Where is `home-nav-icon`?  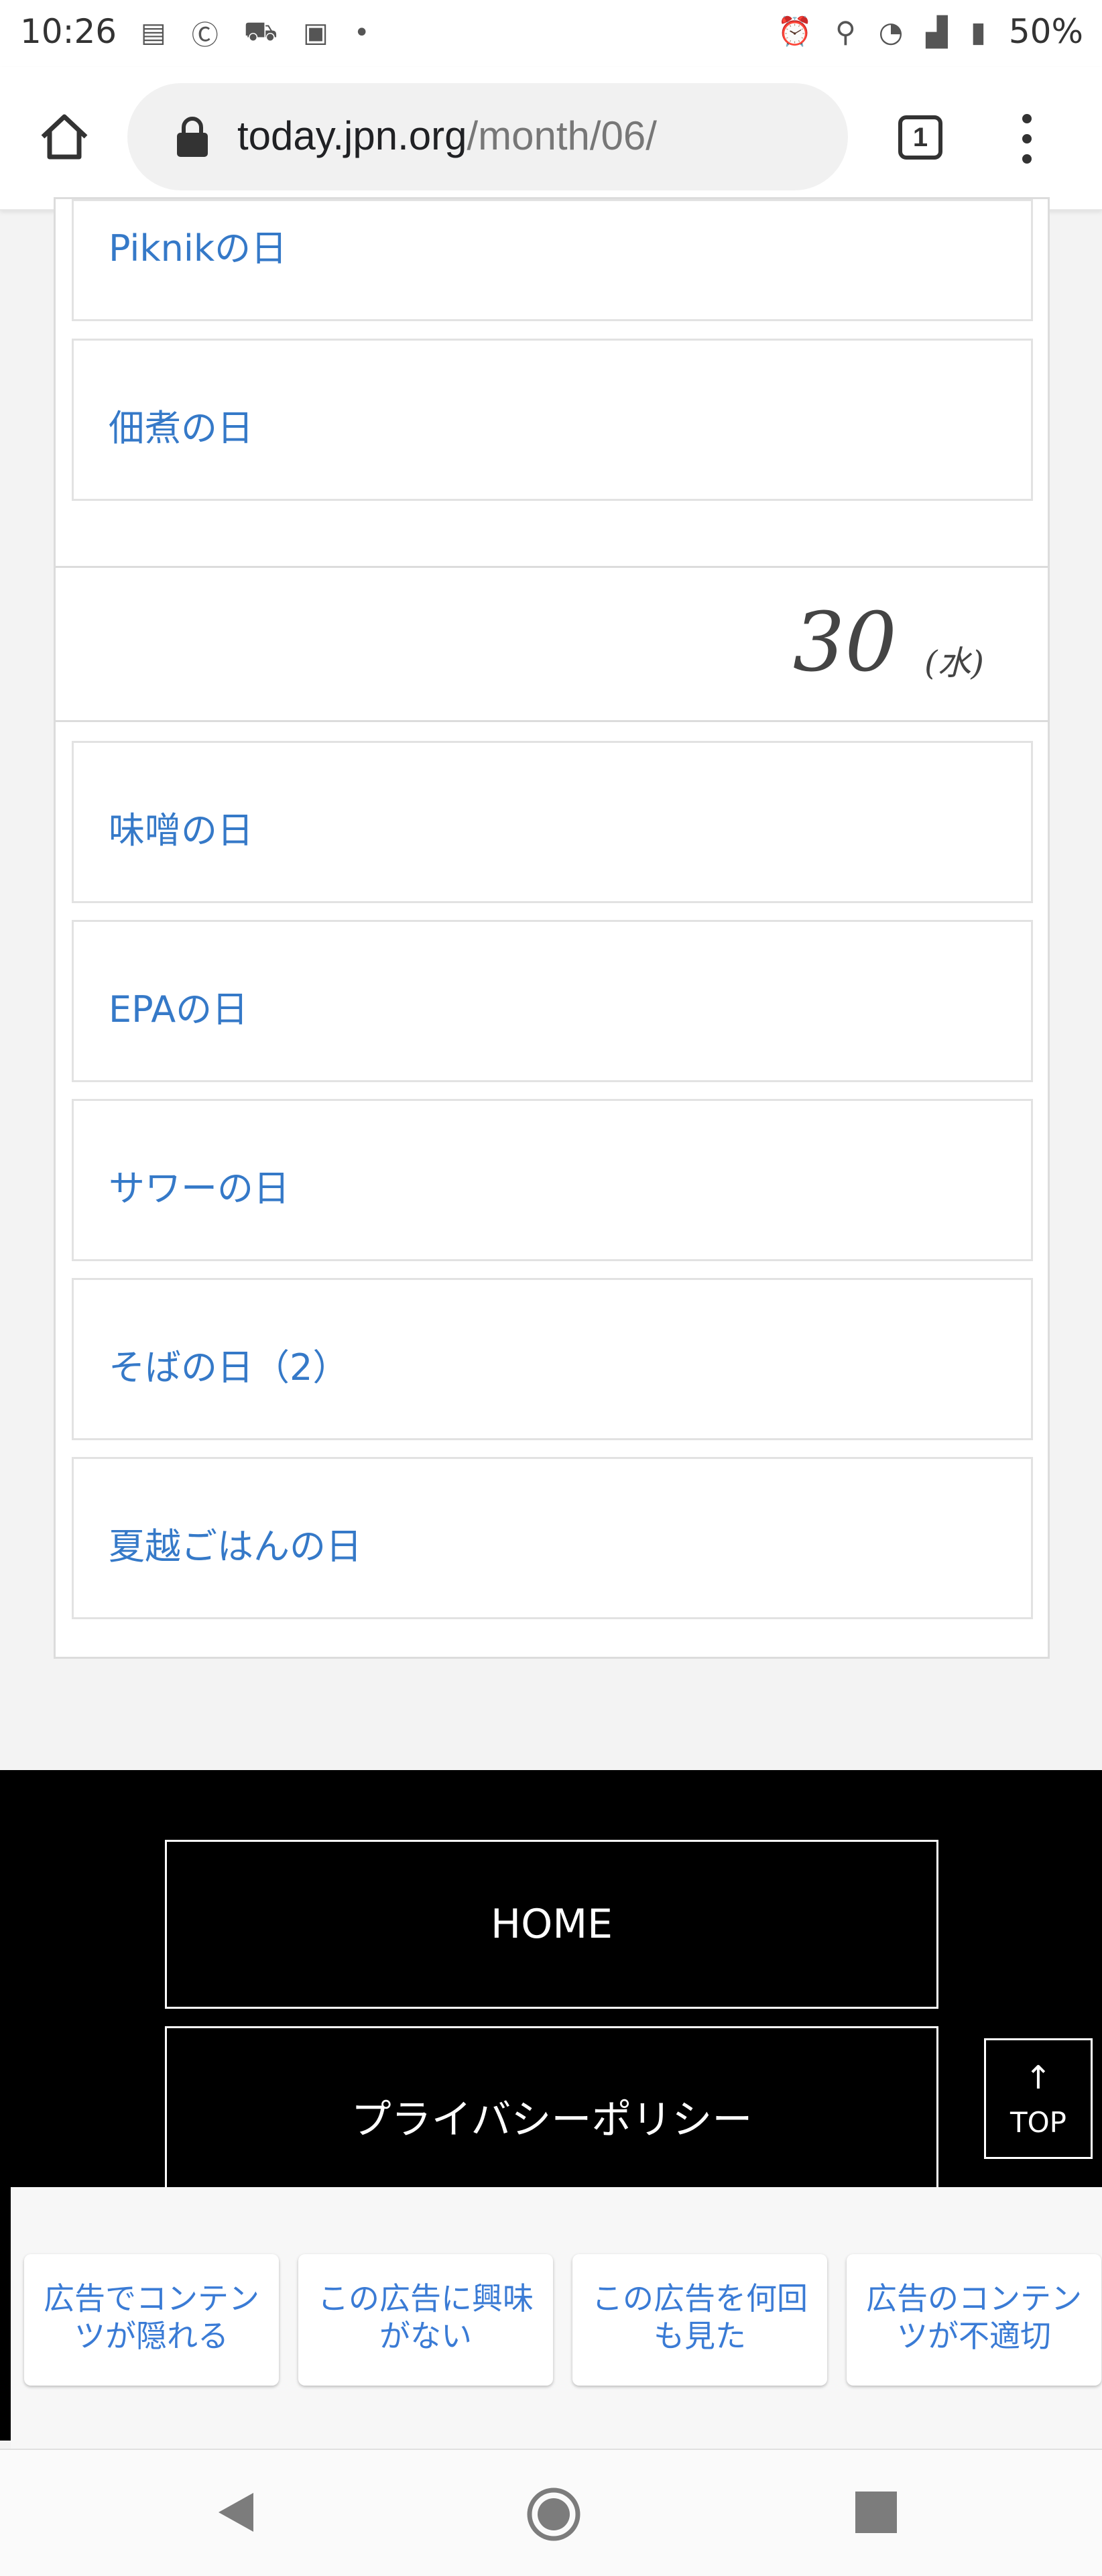
home-nav-icon is located at coordinates (554, 2514).